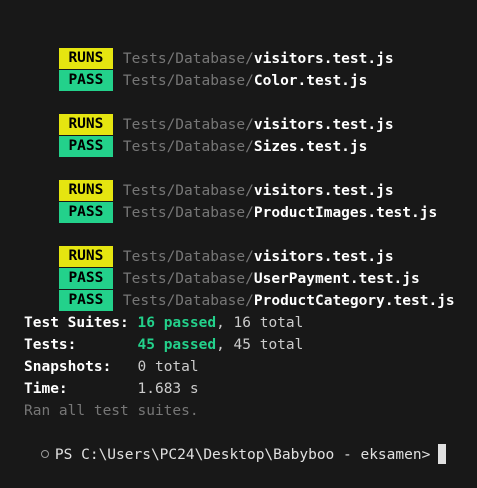  Describe the element at coordinates (442, 454) in the screenshot. I see `text-cursor` at that location.